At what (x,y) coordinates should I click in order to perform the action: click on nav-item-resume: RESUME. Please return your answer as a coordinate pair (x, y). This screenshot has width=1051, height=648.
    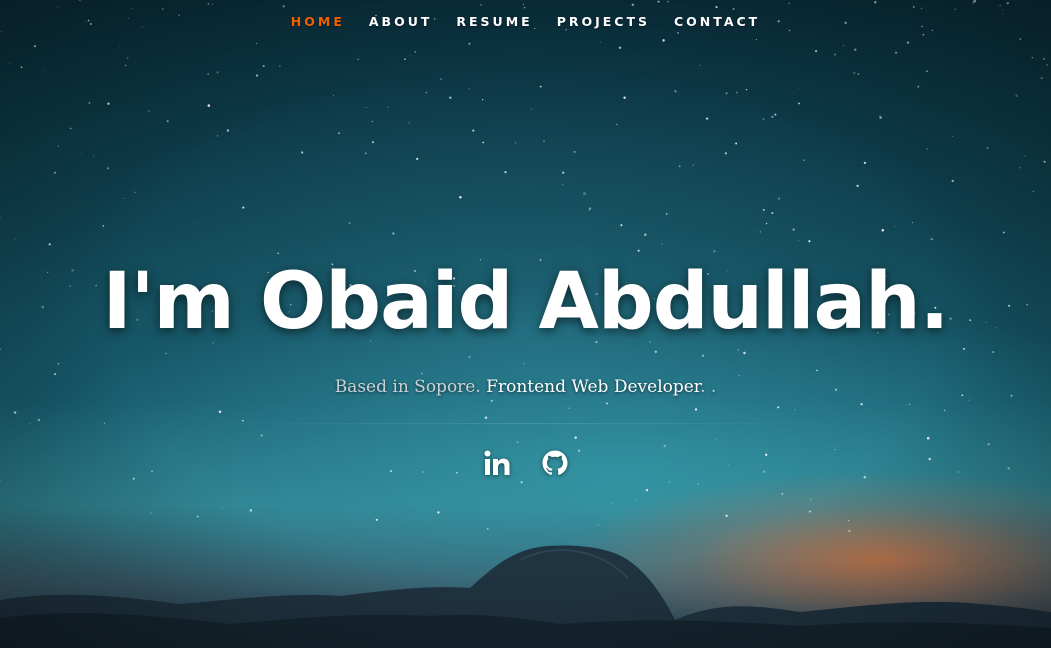
    Looking at the image, I should click on (494, 24).